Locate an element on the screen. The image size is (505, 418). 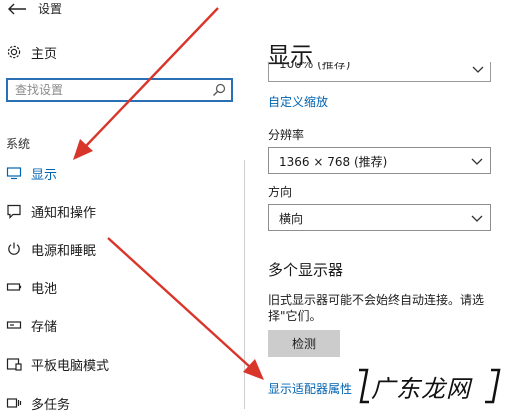
sidebar-item-display: 显示 is located at coordinates (120, 173).